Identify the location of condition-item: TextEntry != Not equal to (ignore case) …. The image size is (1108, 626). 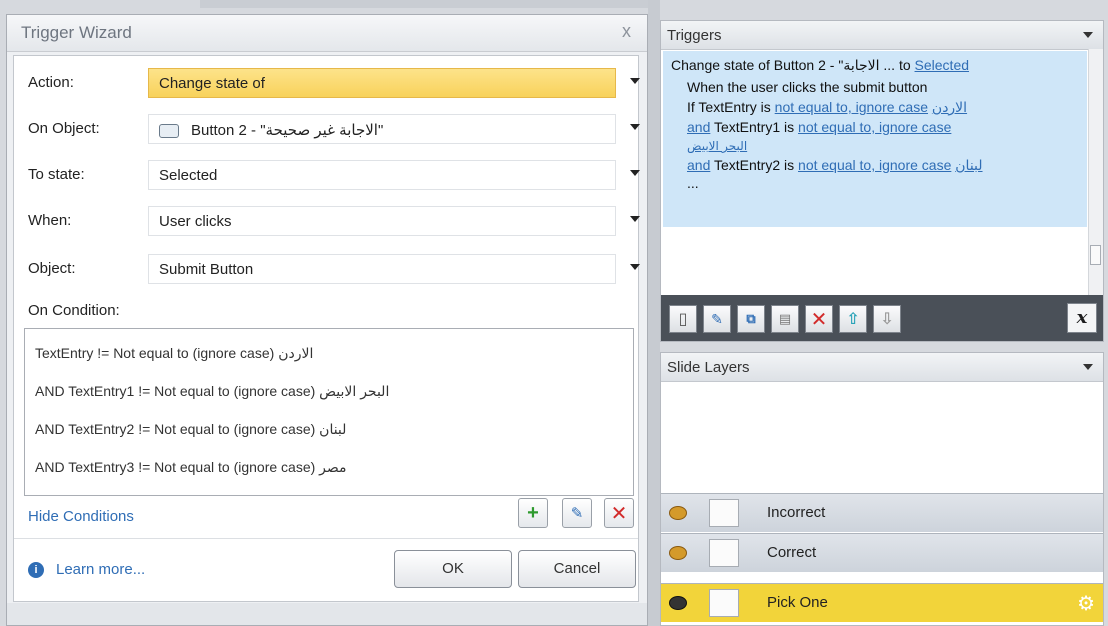
(174, 353).